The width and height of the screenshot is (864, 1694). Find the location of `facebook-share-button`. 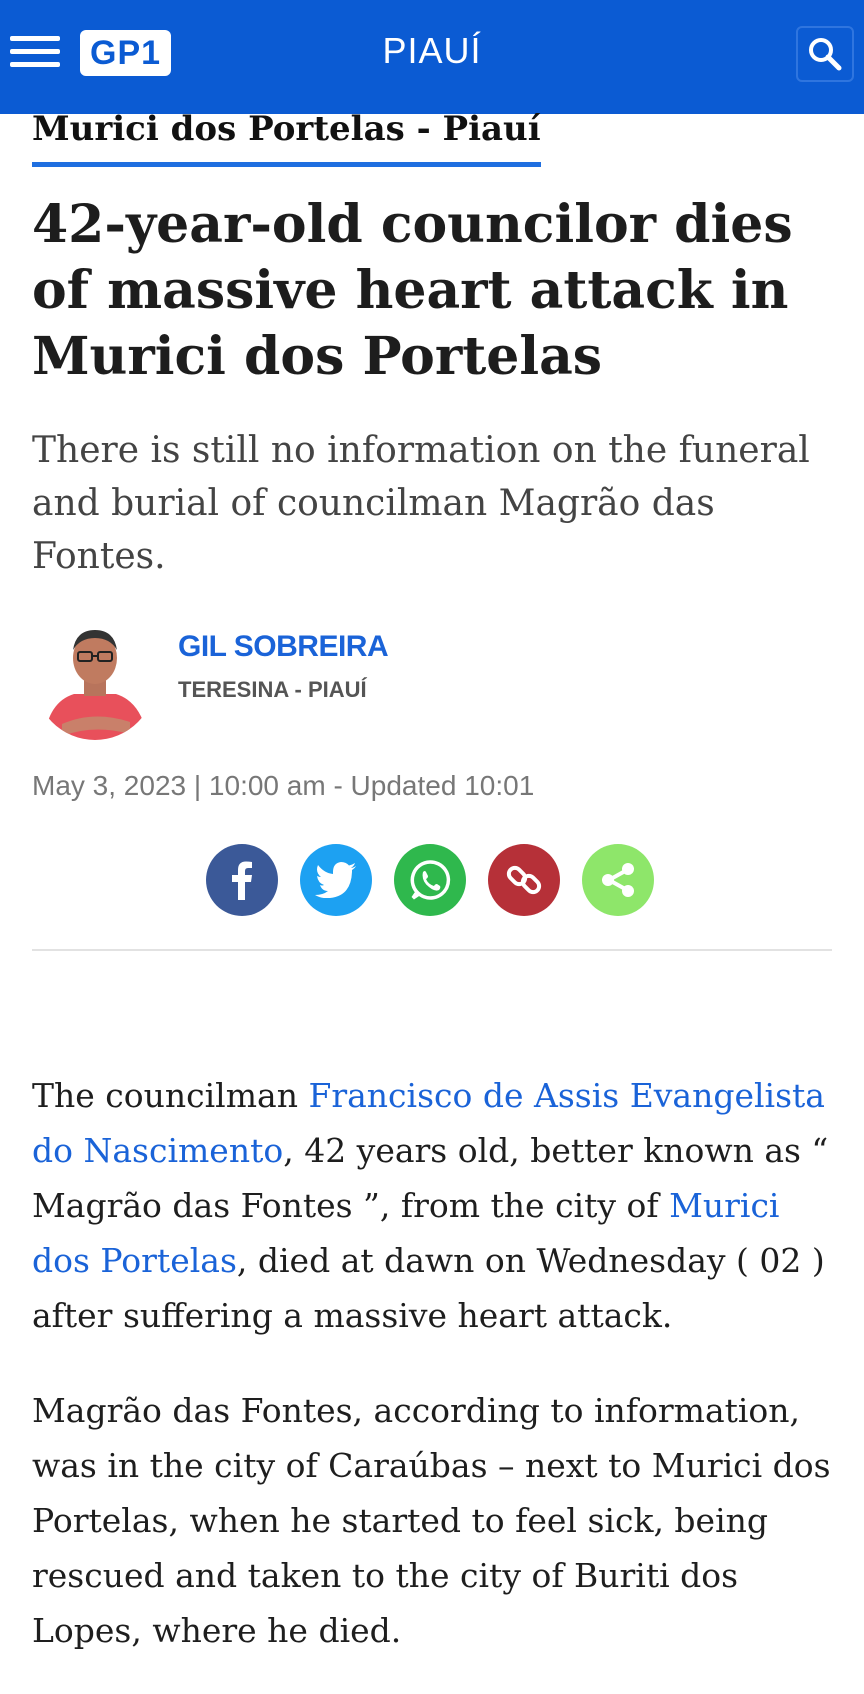

facebook-share-button is located at coordinates (242, 880).